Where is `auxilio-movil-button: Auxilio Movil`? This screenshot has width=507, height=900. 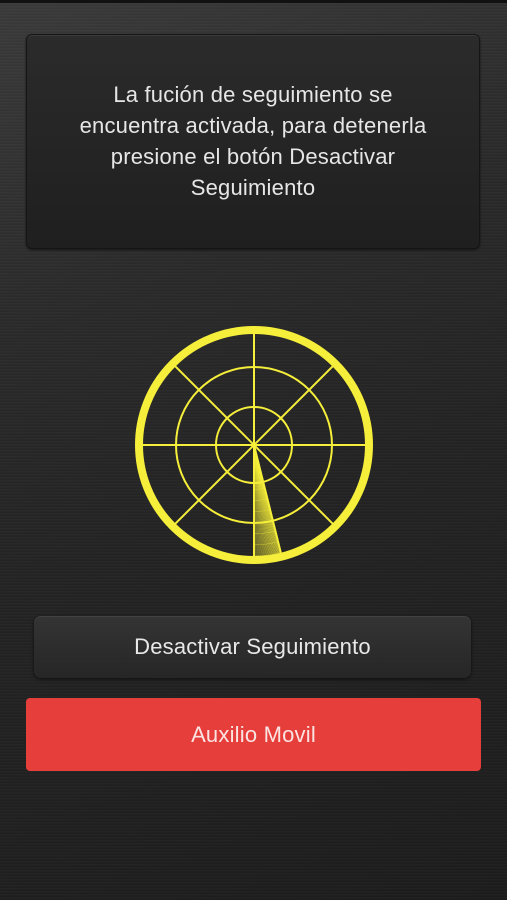 auxilio-movil-button: Auxilio Movil is located at coordinates (253, 734).